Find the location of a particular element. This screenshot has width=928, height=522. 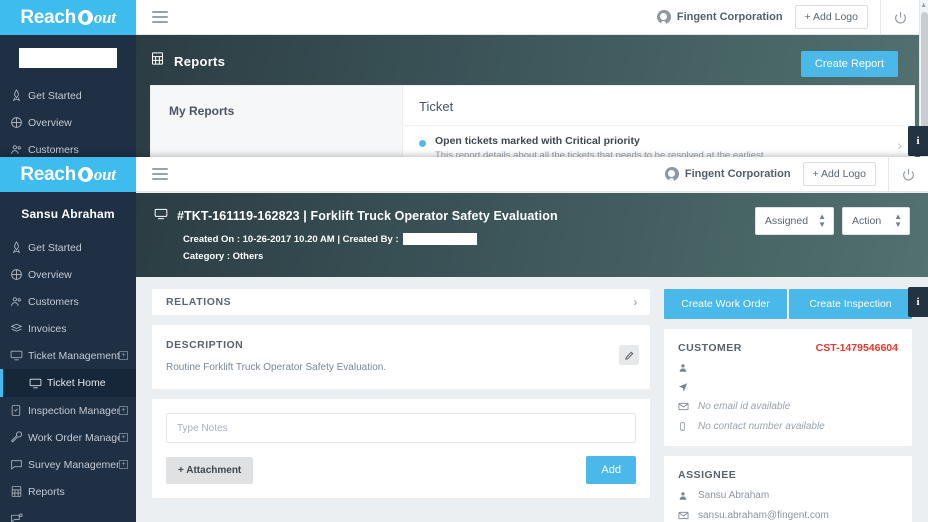

sidebar-username-redacted is located at coordinates (68, 58).